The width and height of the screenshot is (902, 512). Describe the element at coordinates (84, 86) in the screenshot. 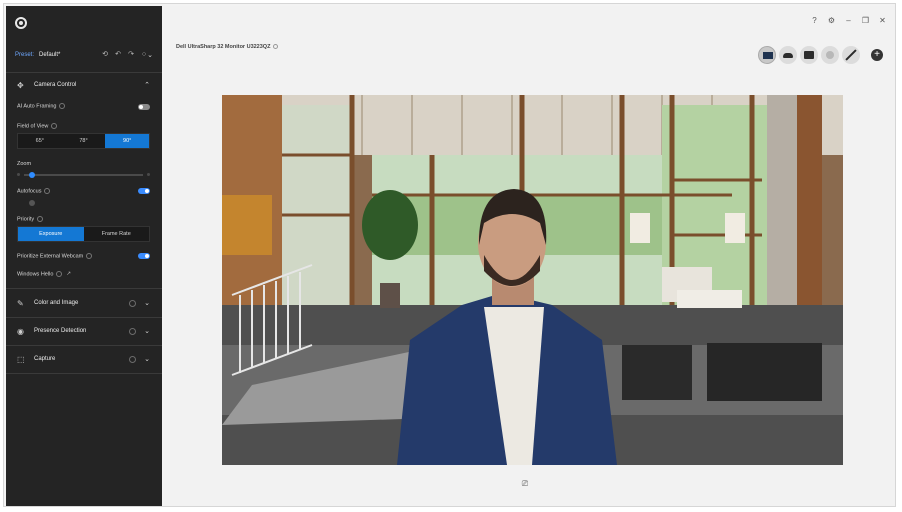

I see `section-camera-control: ✥ Camera Control ⌃` at that location.